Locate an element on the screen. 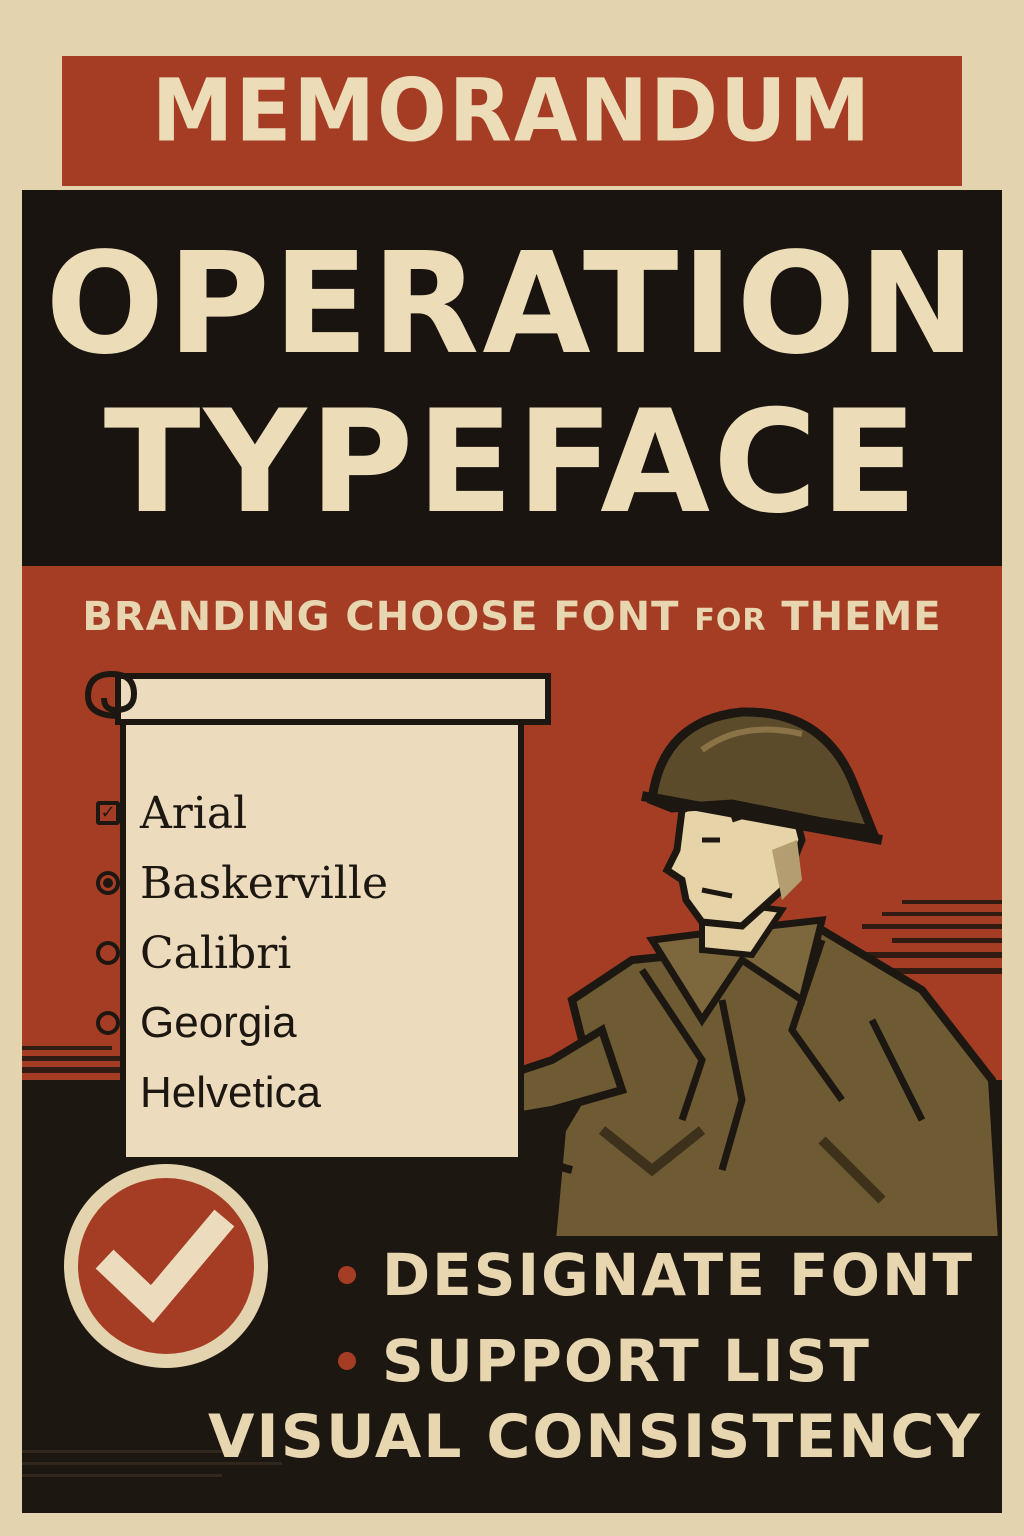  scroll-icon is located at coordinates (317, 697).